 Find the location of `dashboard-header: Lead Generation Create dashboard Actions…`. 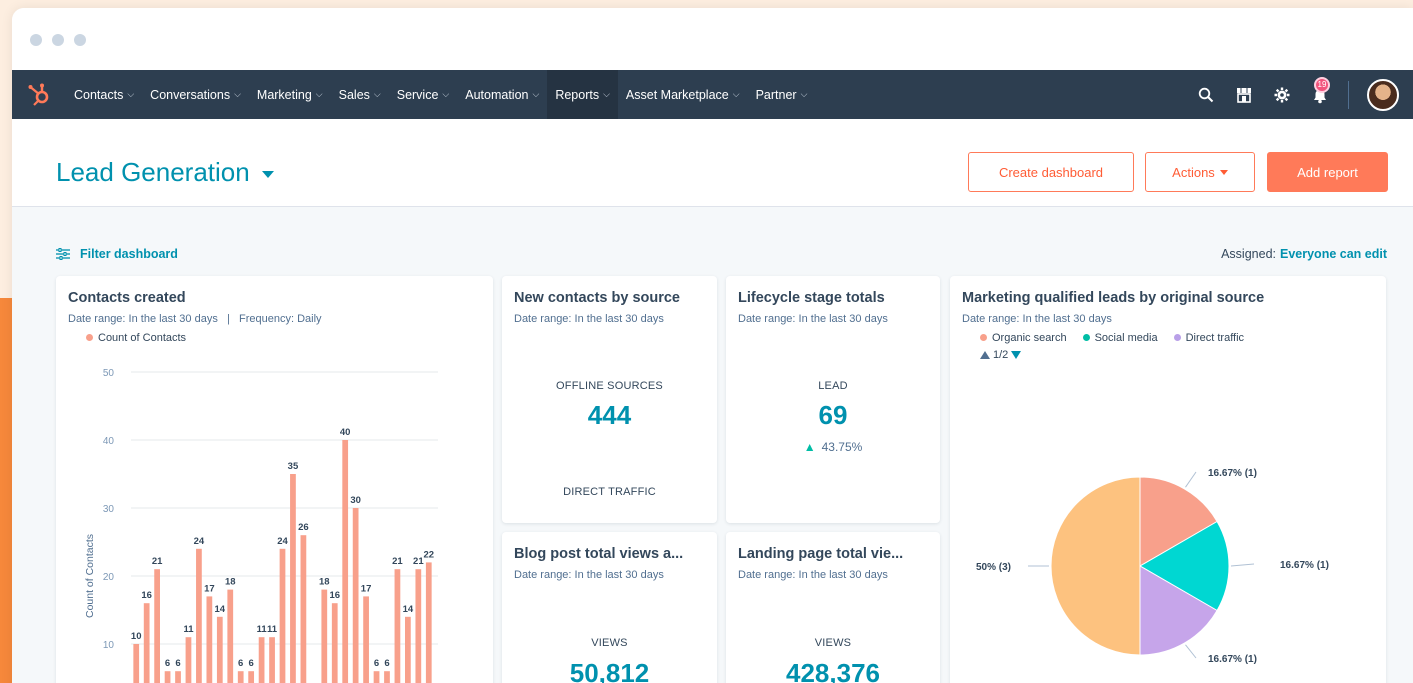

dashboard-header: Lead Generation Create dashboard Actions… is located at coordinates (712, 163).